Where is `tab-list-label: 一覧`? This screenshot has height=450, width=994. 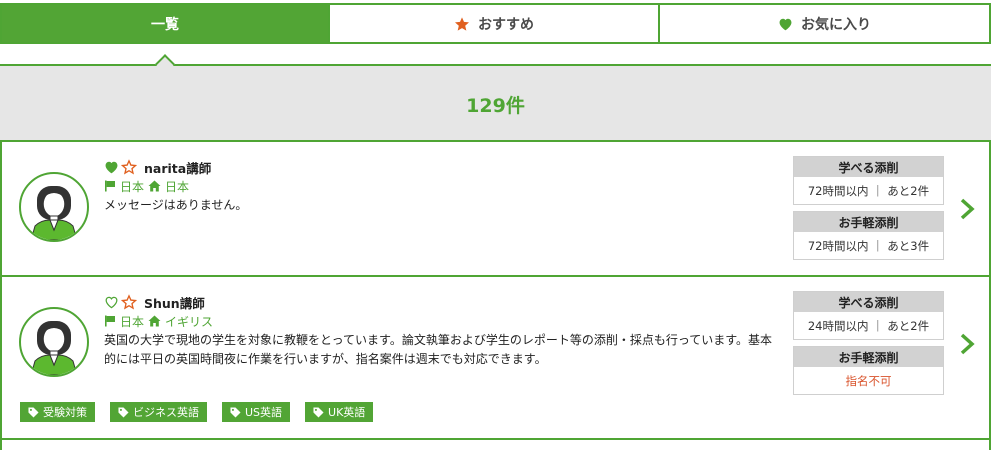 tab-list-label: 一覧 is located at coordinates (165, 24).